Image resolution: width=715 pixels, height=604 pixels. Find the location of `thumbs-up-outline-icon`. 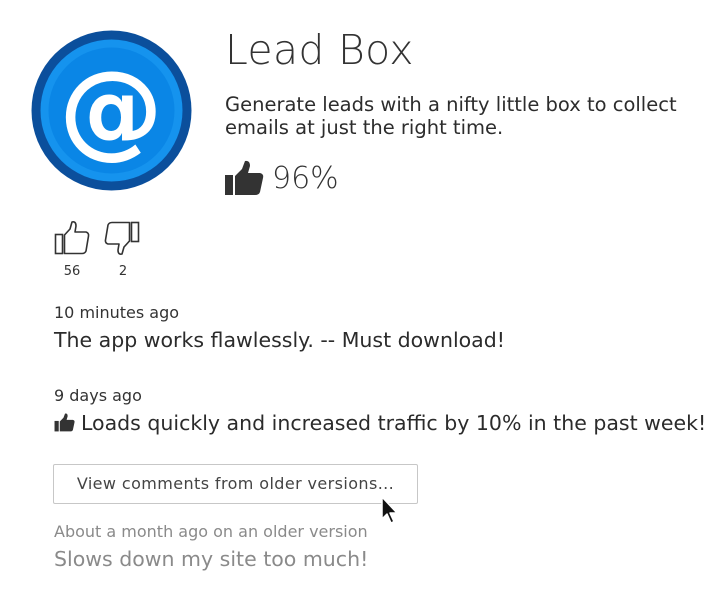

thumbs-up-outline-icon is located at coordinates (72, 238).